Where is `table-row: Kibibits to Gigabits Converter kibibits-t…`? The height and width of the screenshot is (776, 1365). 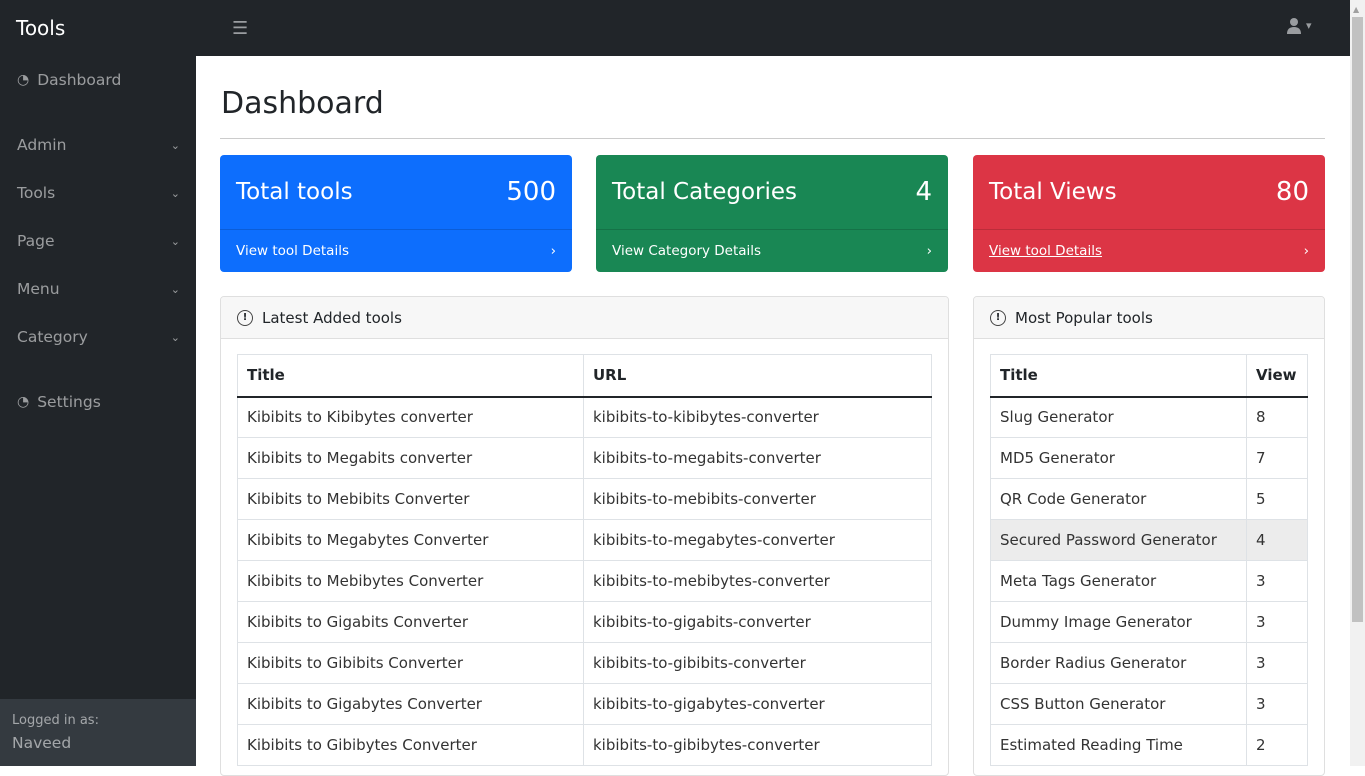 table-row: Kibibits to Gigabits Converter kibibits-t… is located at coordinates (584, 622).